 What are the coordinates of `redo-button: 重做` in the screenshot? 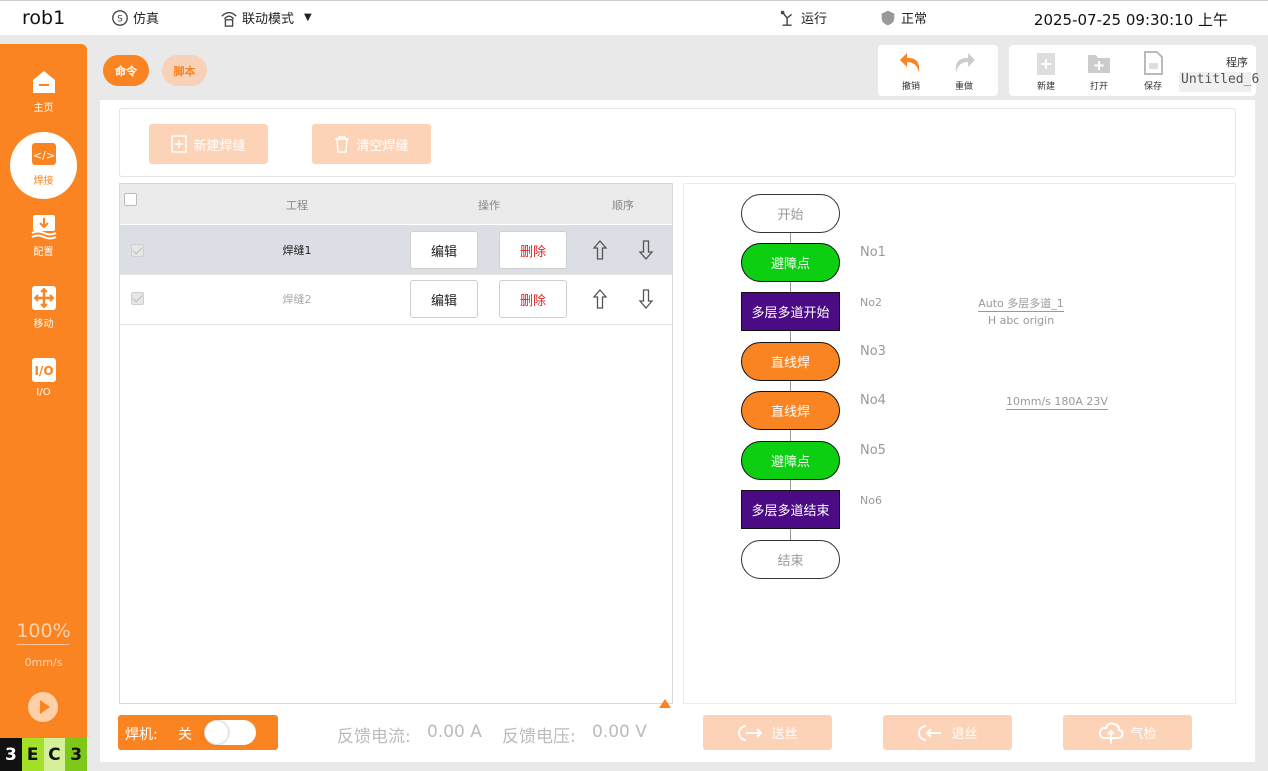 It's located at (964, 70).